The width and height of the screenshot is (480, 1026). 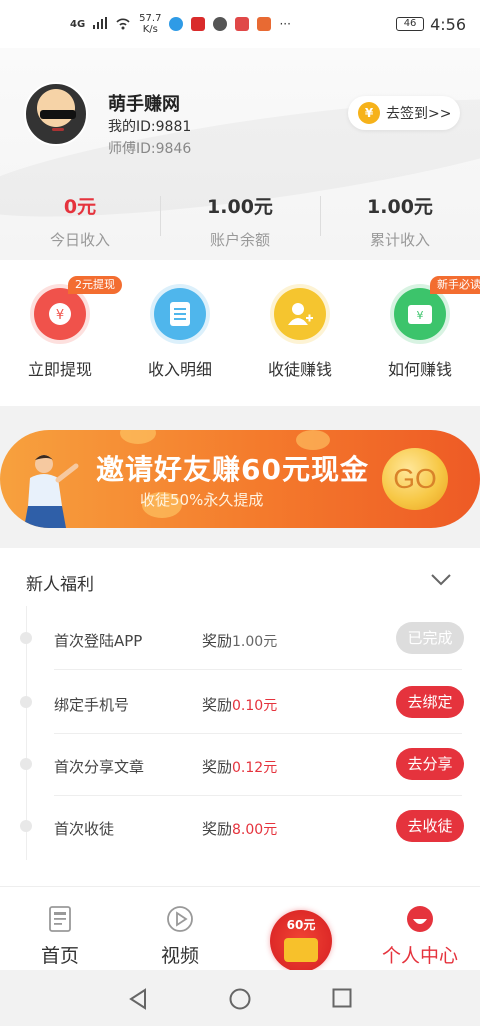 What do you see at coordinates (300, 314) in the screenshot?
I see `add-user-icon` at bounding box center [300, 314].